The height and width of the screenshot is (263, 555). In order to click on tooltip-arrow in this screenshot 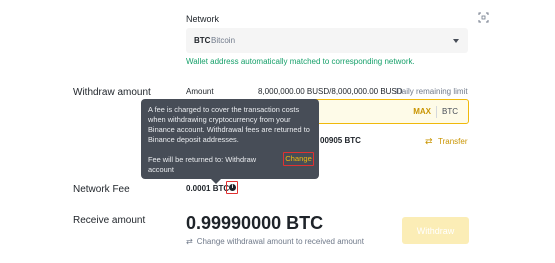, I will do `click(216, 181)`.